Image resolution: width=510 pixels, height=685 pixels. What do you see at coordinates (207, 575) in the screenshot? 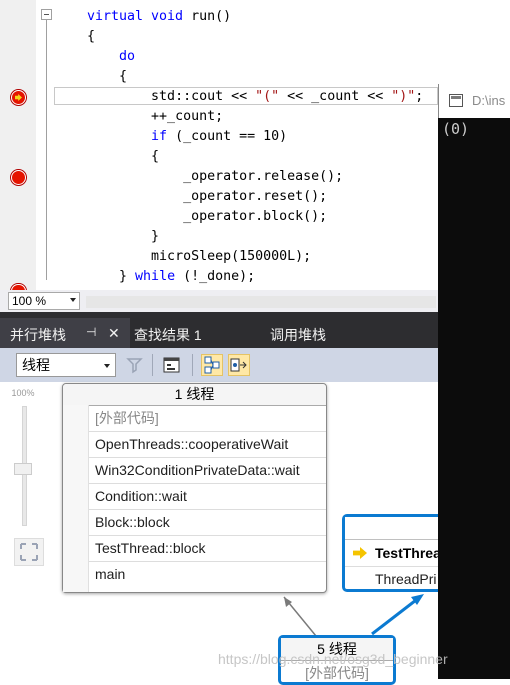
I see `stack-frame: main` at bounding box center [207, 575].